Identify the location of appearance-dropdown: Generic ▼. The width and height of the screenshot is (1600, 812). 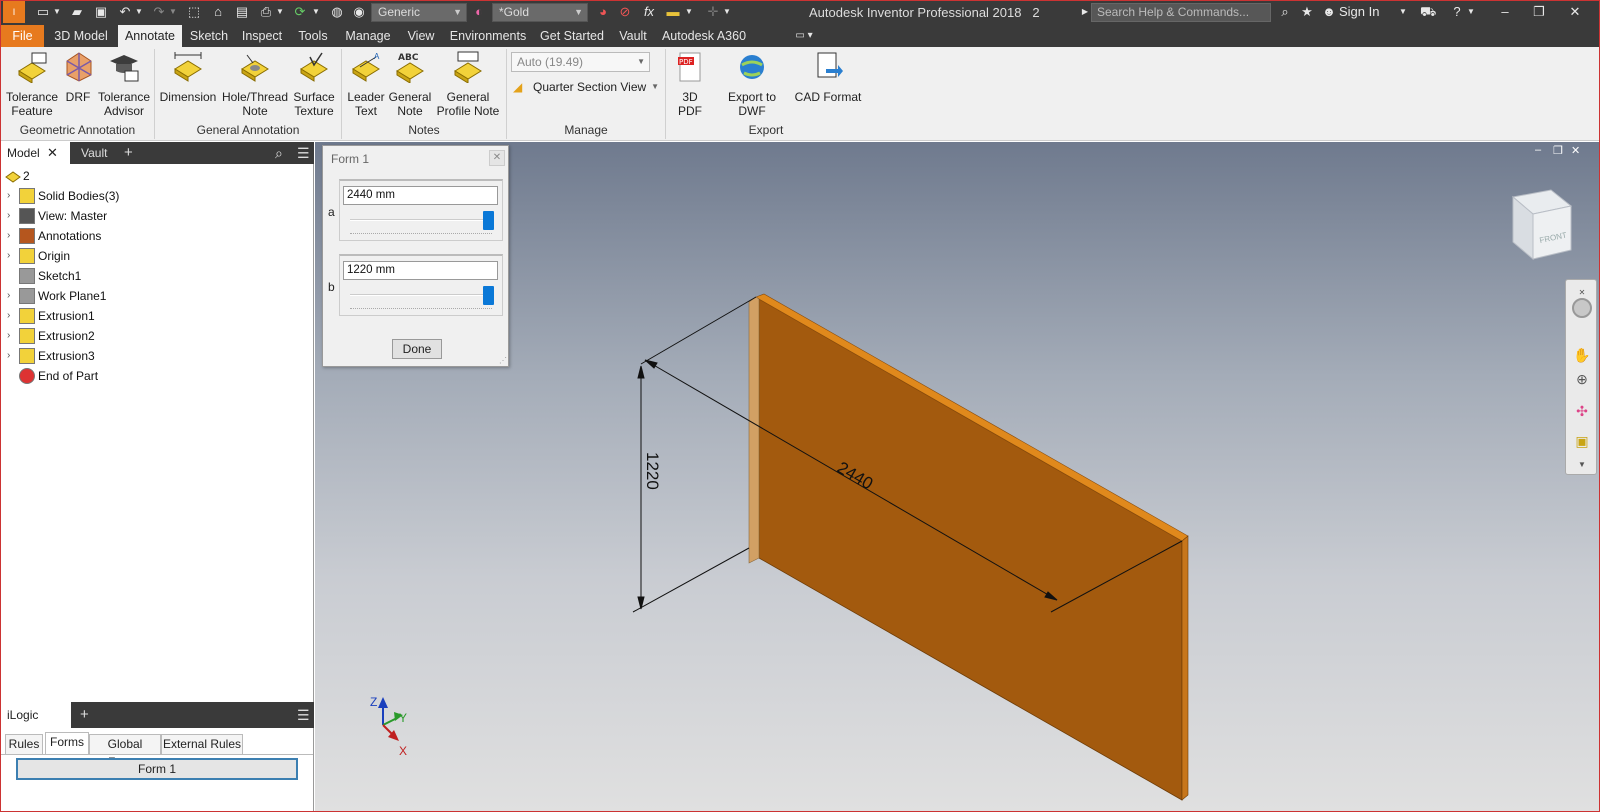
(419, 12).